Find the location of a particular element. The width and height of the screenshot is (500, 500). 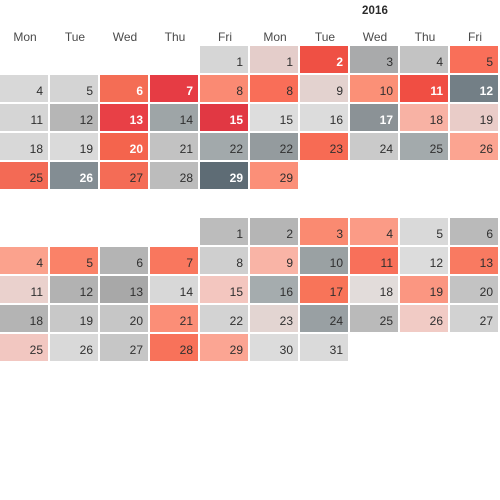

calendar-cell: 31 is located at coordinates (324, 347).